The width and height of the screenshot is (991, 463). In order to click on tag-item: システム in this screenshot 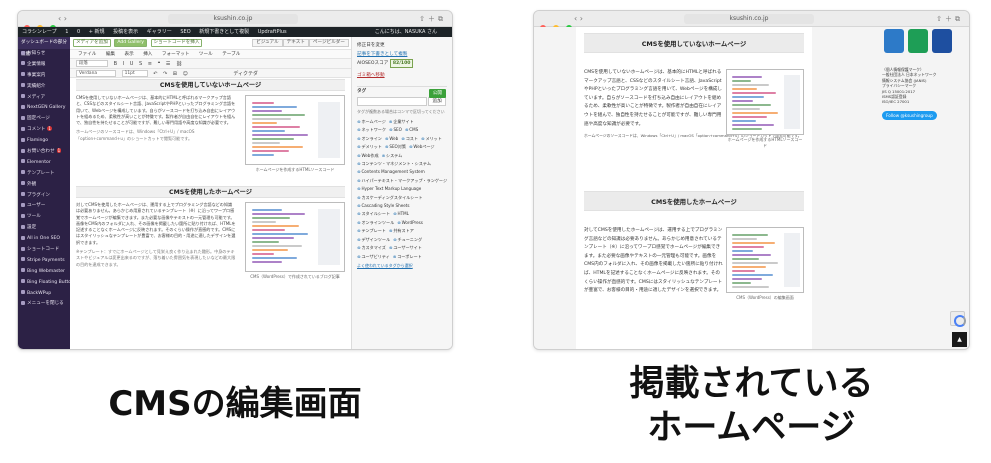, I will do `click(392, 156)`.